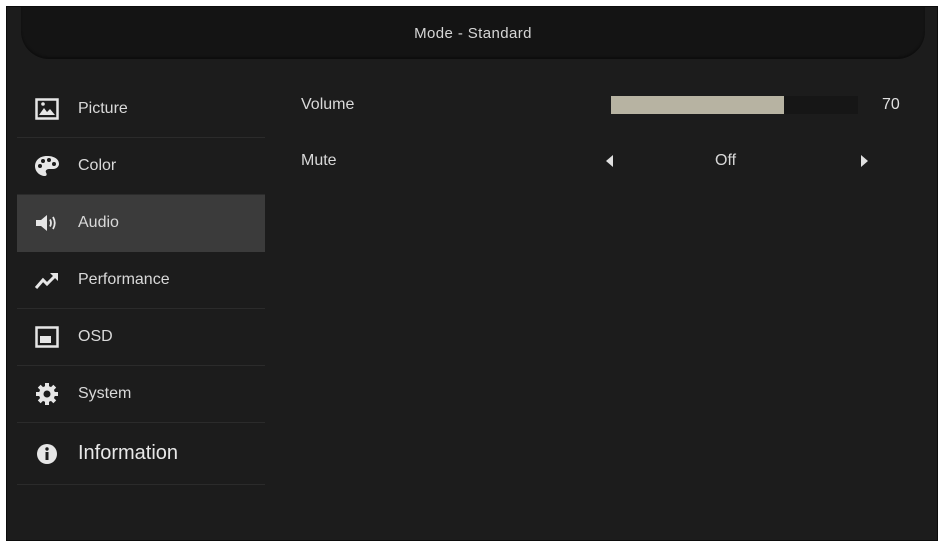 This screenshot has height=545, width=943. Describe the element at coordinates (141, 337) in the screenshot. I see `sidebar-item-osd: OSD` at that location.